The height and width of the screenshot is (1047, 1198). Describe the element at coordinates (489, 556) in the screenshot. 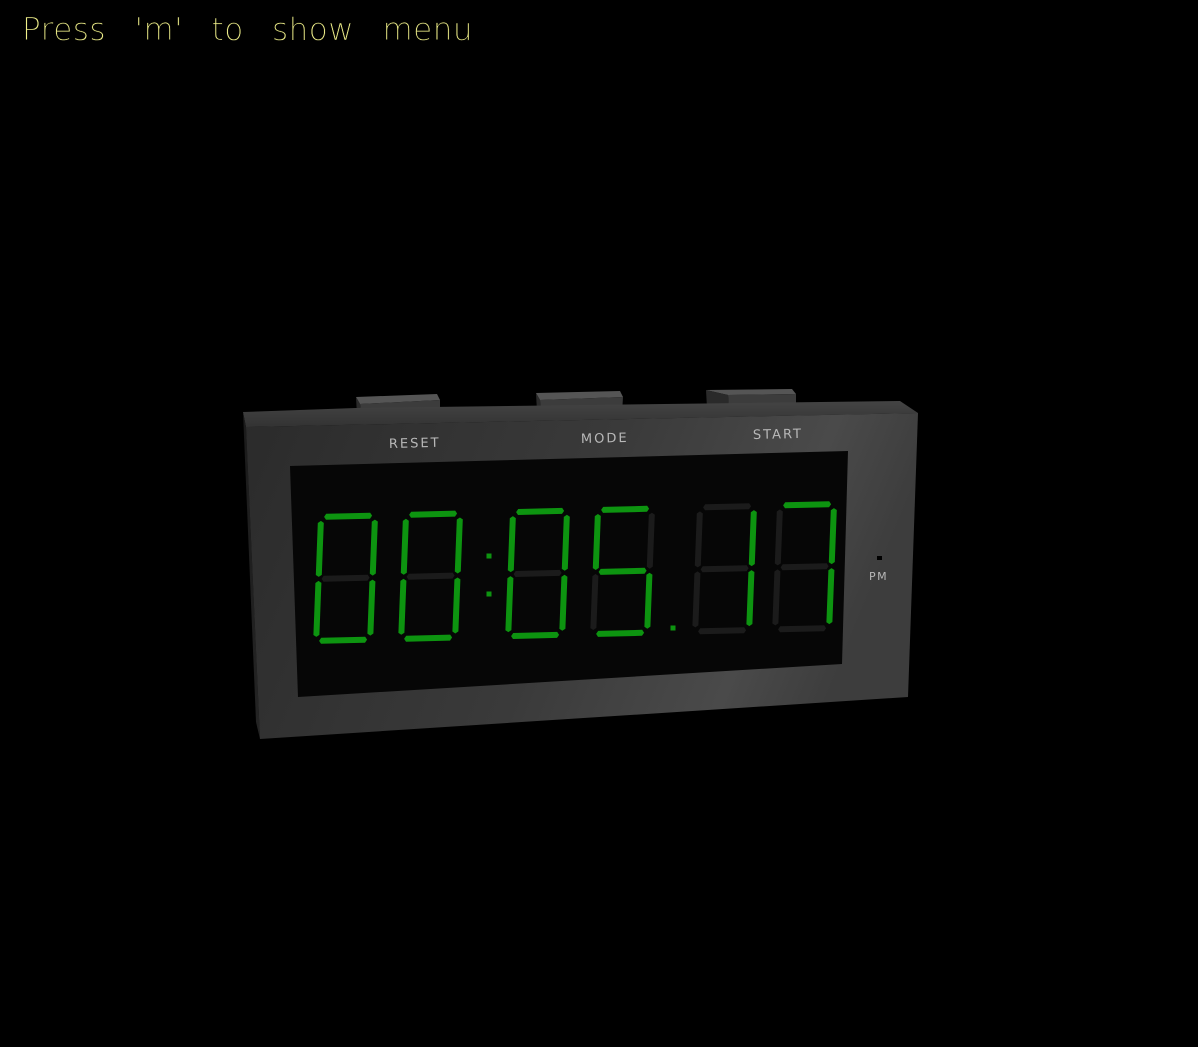

I see `colon-dot-upper` at that location.